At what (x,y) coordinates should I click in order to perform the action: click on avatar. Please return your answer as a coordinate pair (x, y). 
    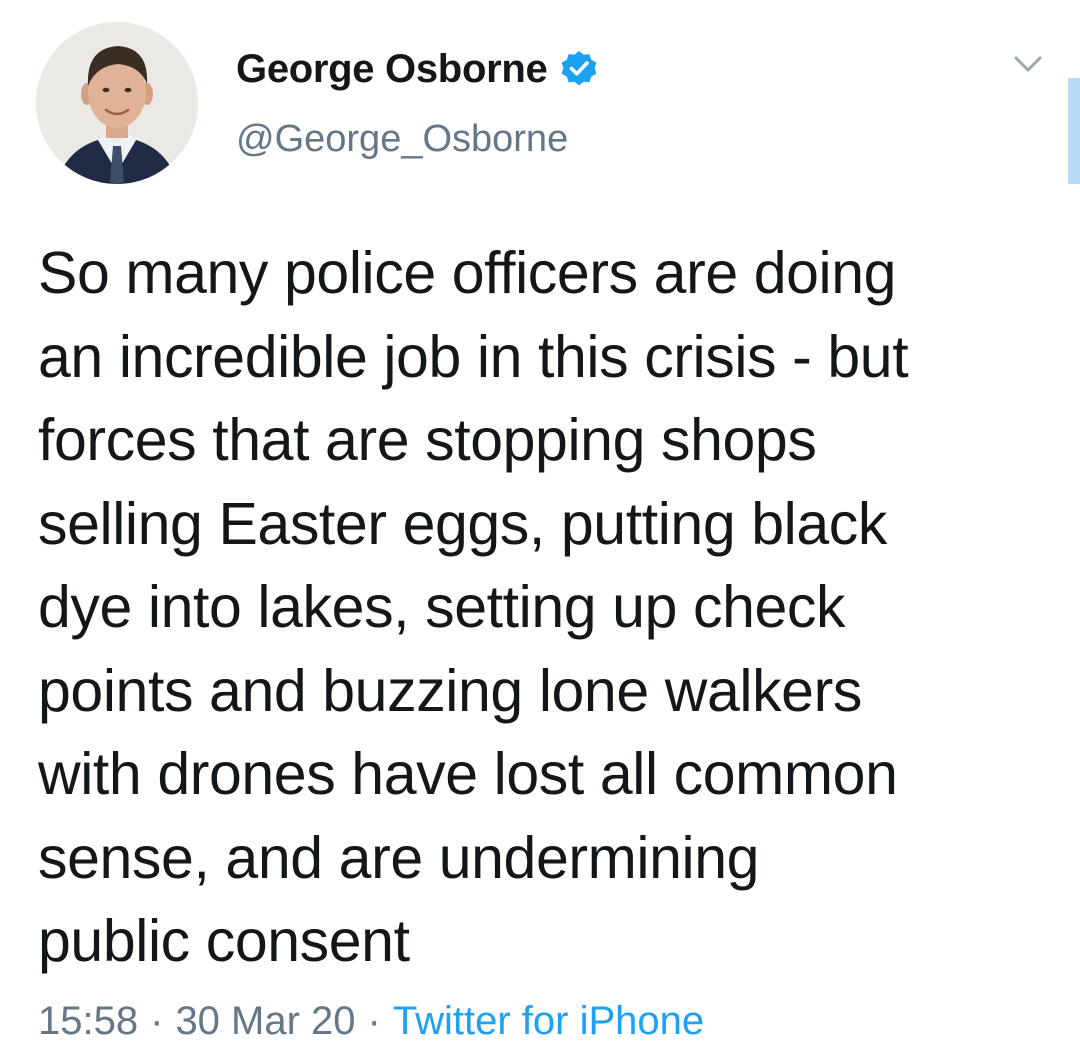
    Looking at the image, I should click on (117, 103).